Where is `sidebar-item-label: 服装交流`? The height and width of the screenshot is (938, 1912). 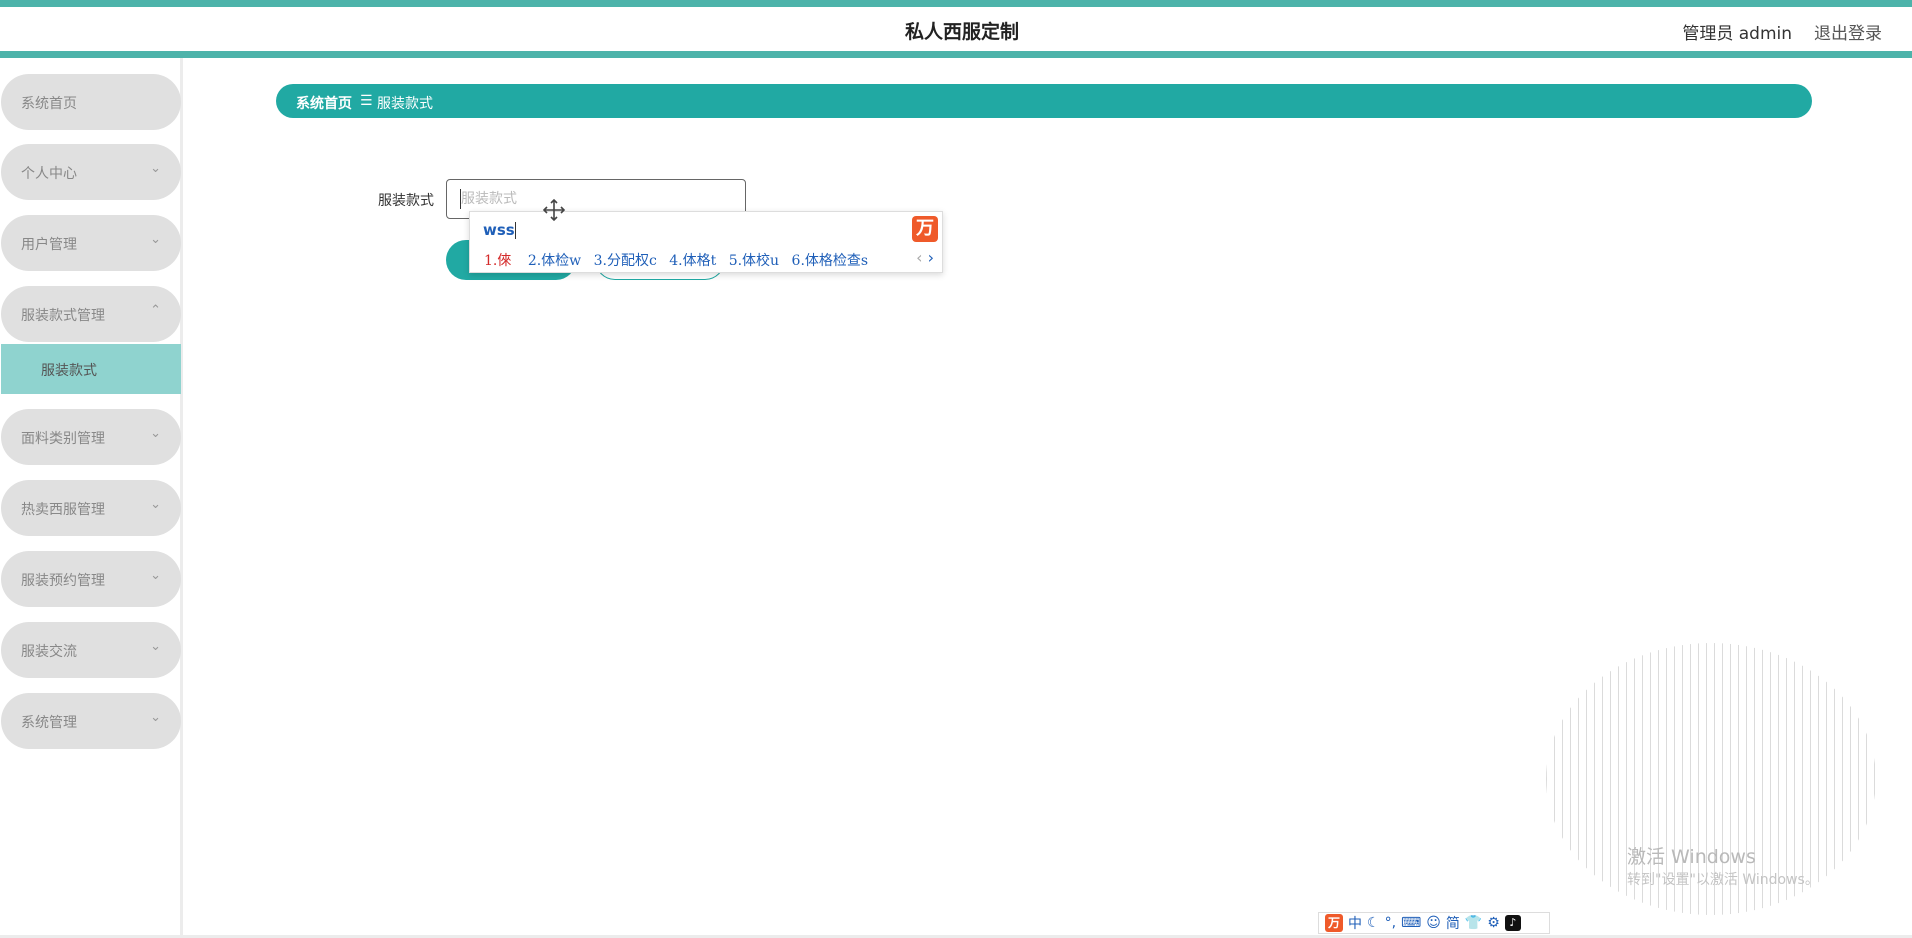
sidebar-item-label: 服装交流 is located at coordinates (49, 652).